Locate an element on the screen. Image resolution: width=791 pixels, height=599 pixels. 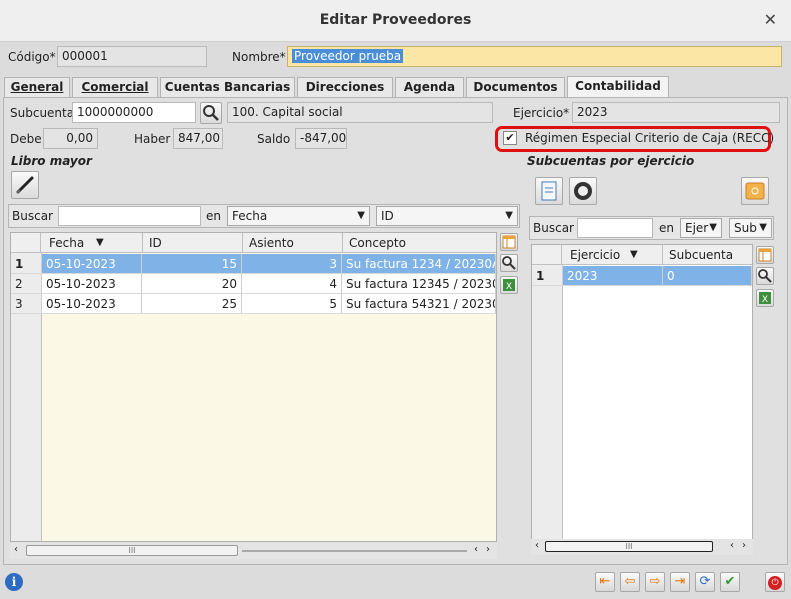
folder-icon is located at coordinates (755, 191).